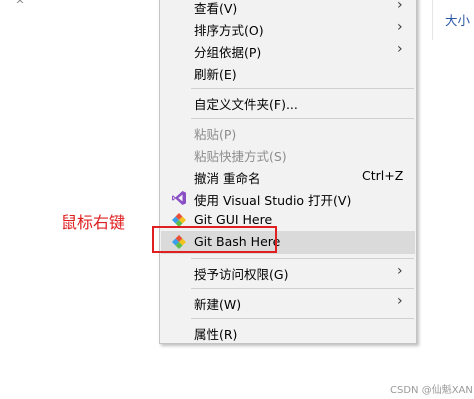  What do you see at coordinates (228, 52) in the screenshot?
I see `menu-item-label: 分组依据(P)` at bounding box center [228, 52].